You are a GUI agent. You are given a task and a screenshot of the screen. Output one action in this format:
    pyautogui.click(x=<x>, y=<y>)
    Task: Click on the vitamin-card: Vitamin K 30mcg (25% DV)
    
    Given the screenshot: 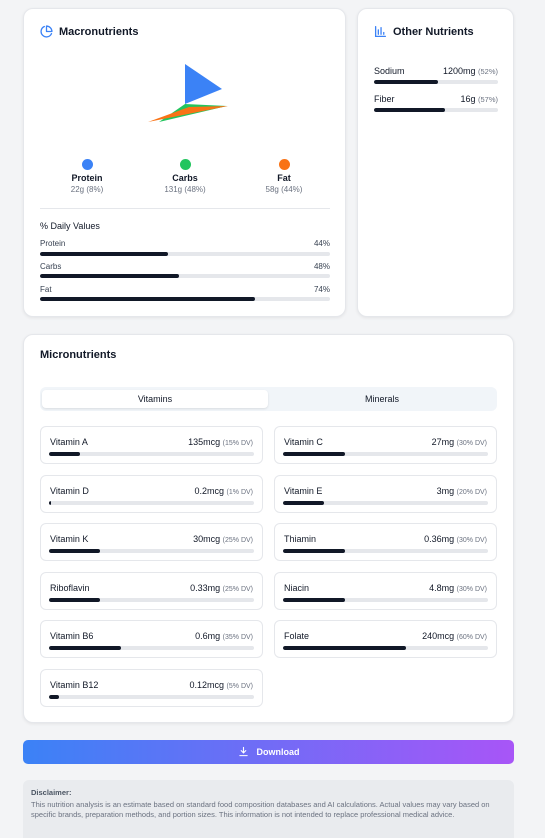 What is the action you would take?
    pyautogui.click(x=151, y=542)
    